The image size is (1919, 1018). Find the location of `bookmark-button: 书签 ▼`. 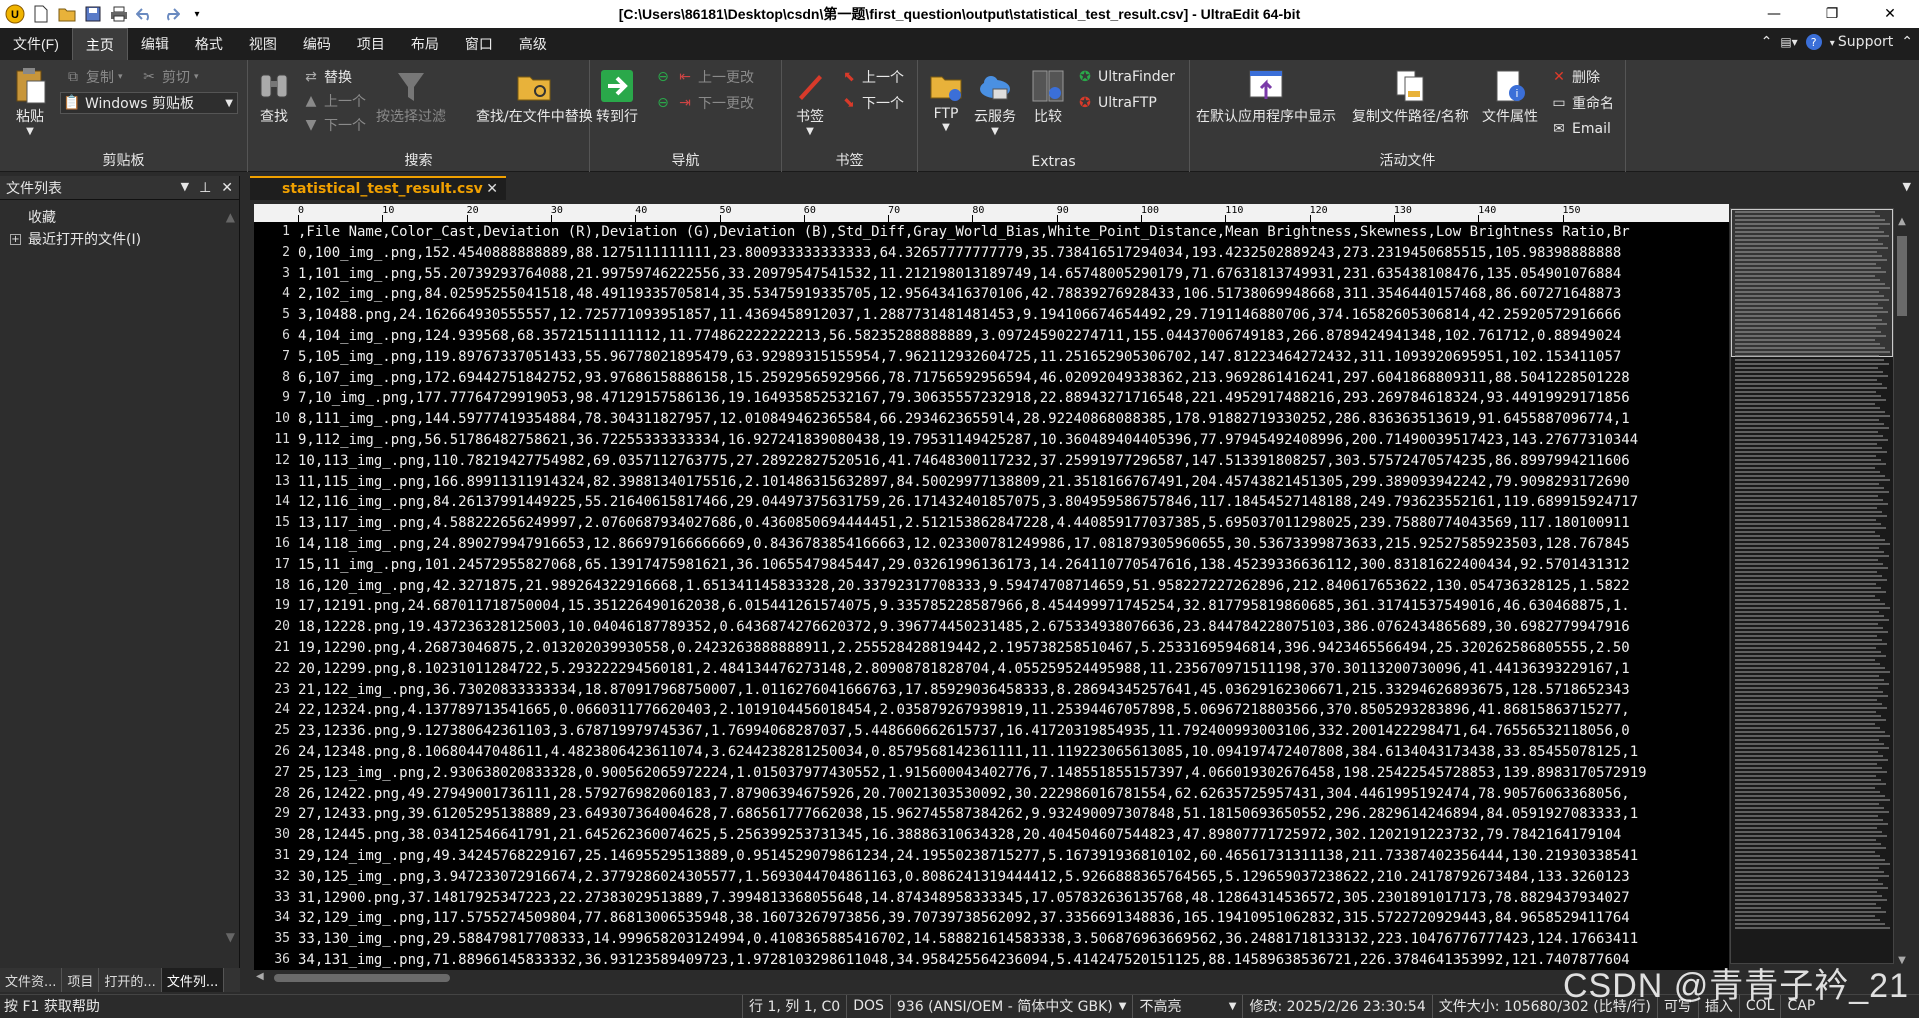

bookmark-button: 书签 ▼ is located at coordinates (810, 101).